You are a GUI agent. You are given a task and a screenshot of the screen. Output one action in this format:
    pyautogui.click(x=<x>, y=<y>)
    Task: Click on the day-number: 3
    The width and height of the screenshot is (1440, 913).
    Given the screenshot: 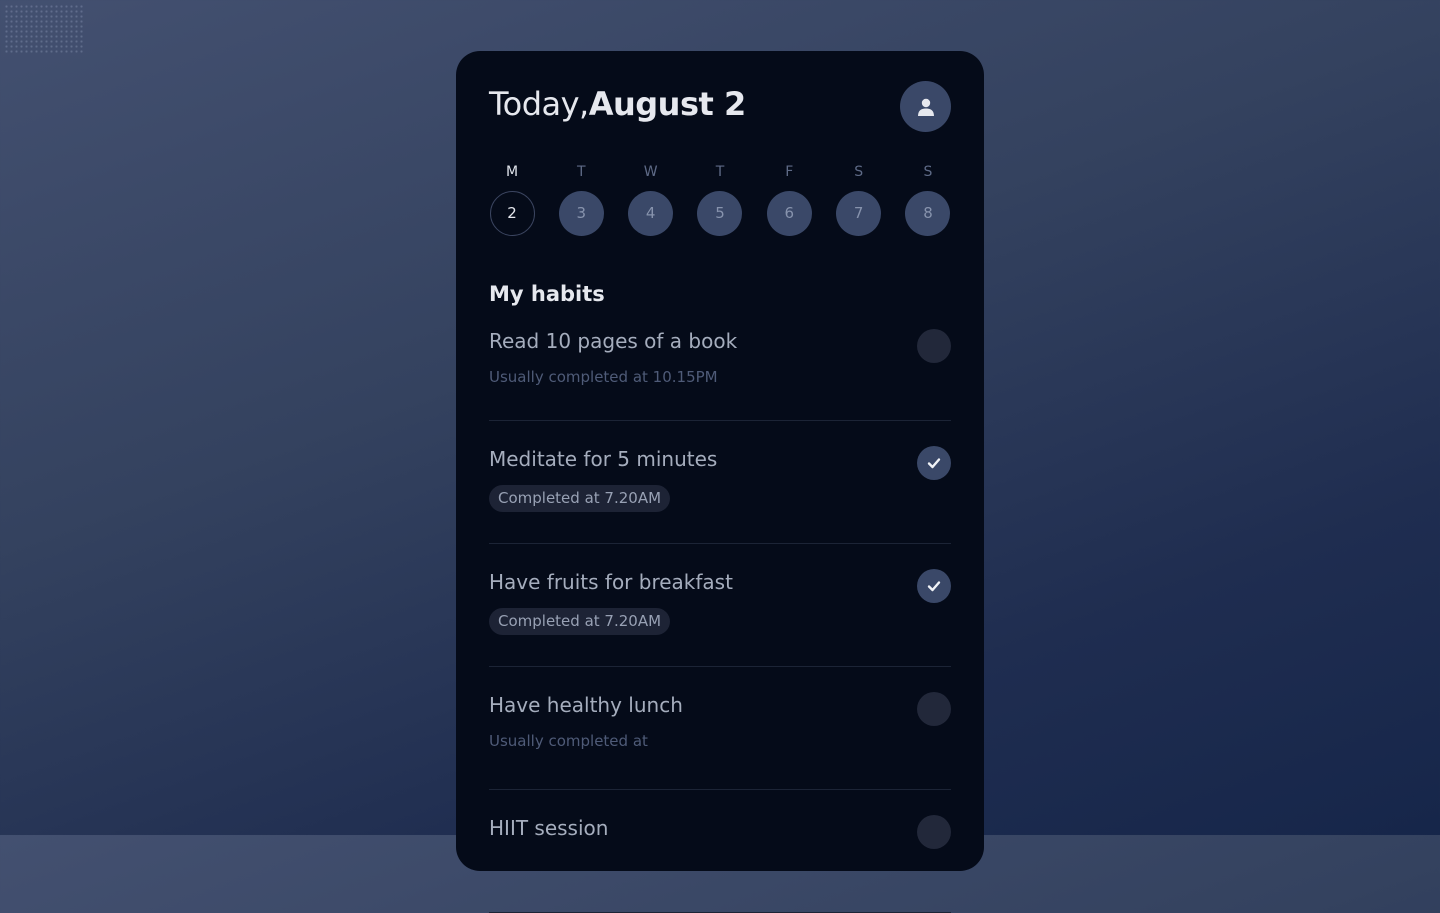 What is the action you would take?
    pyautogui.click(x=581, y=213)
    